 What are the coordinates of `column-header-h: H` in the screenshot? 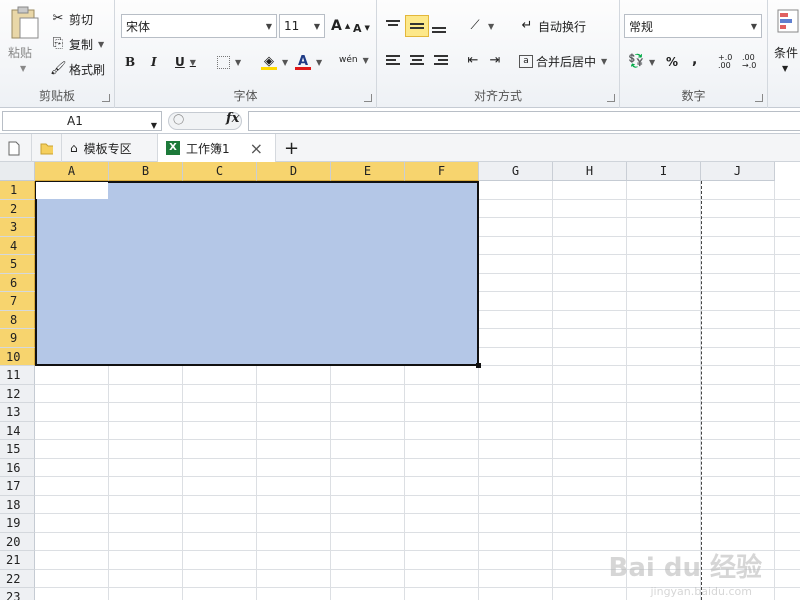 It's located at (590, 171).